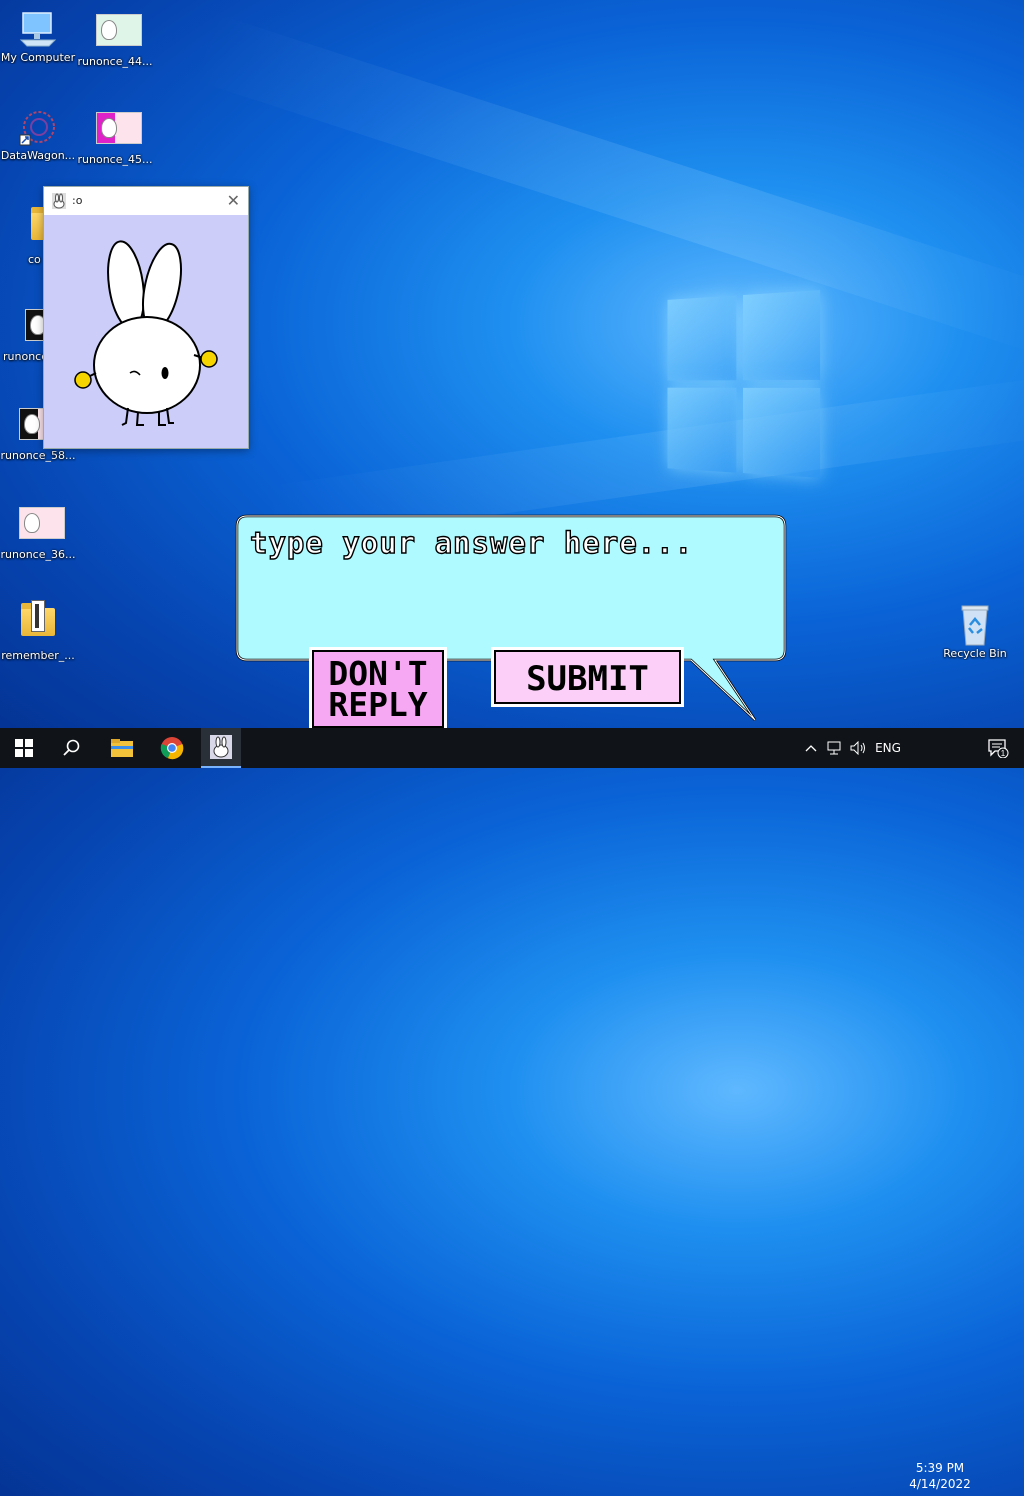  Describe the element at coordinates (888, 748) in the screenshot. I see `language-indicator: ENG` at that location.